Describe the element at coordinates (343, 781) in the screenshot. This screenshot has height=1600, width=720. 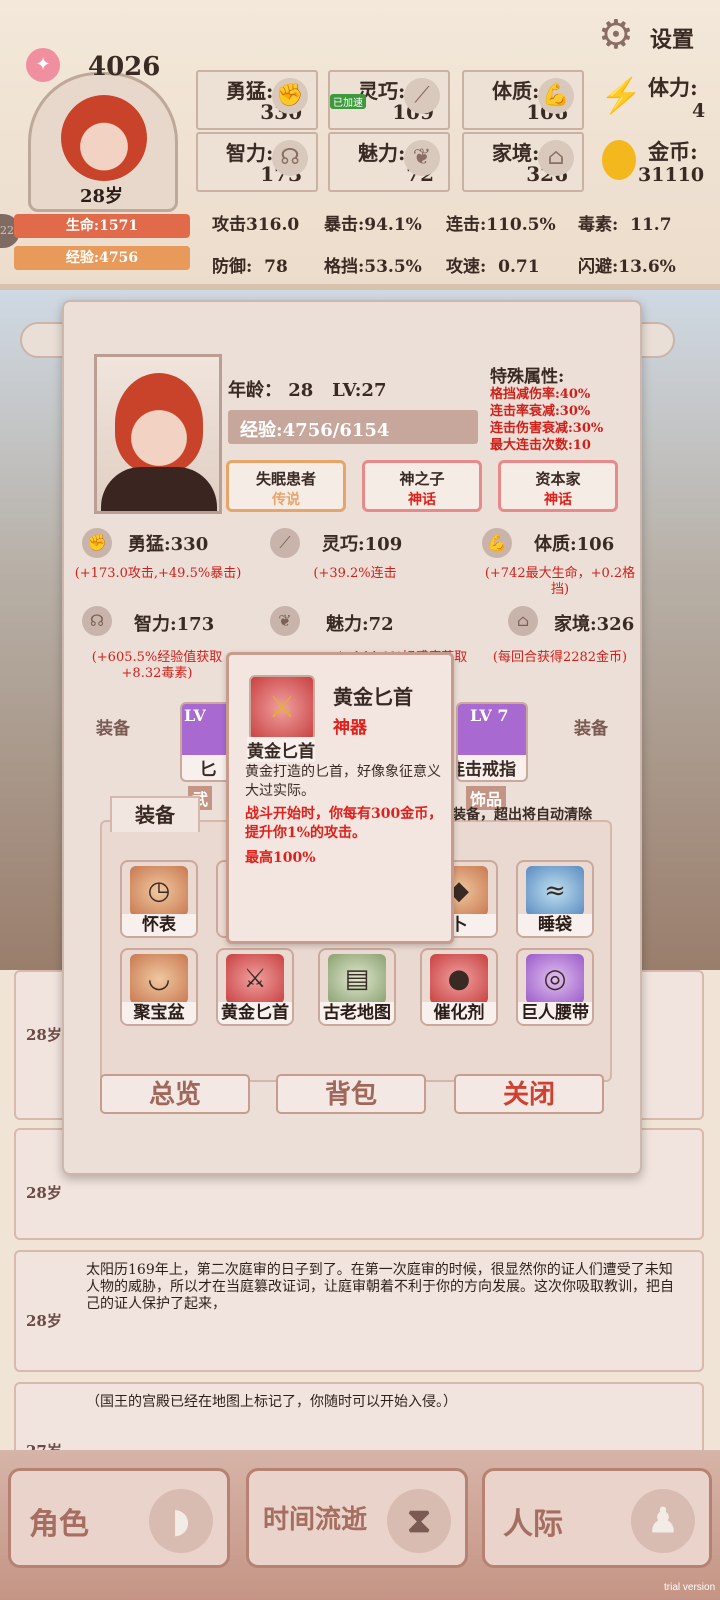
I see `tooltip-desc: 黄金打造的匕首，好像象征意义大过实际。` at that location.